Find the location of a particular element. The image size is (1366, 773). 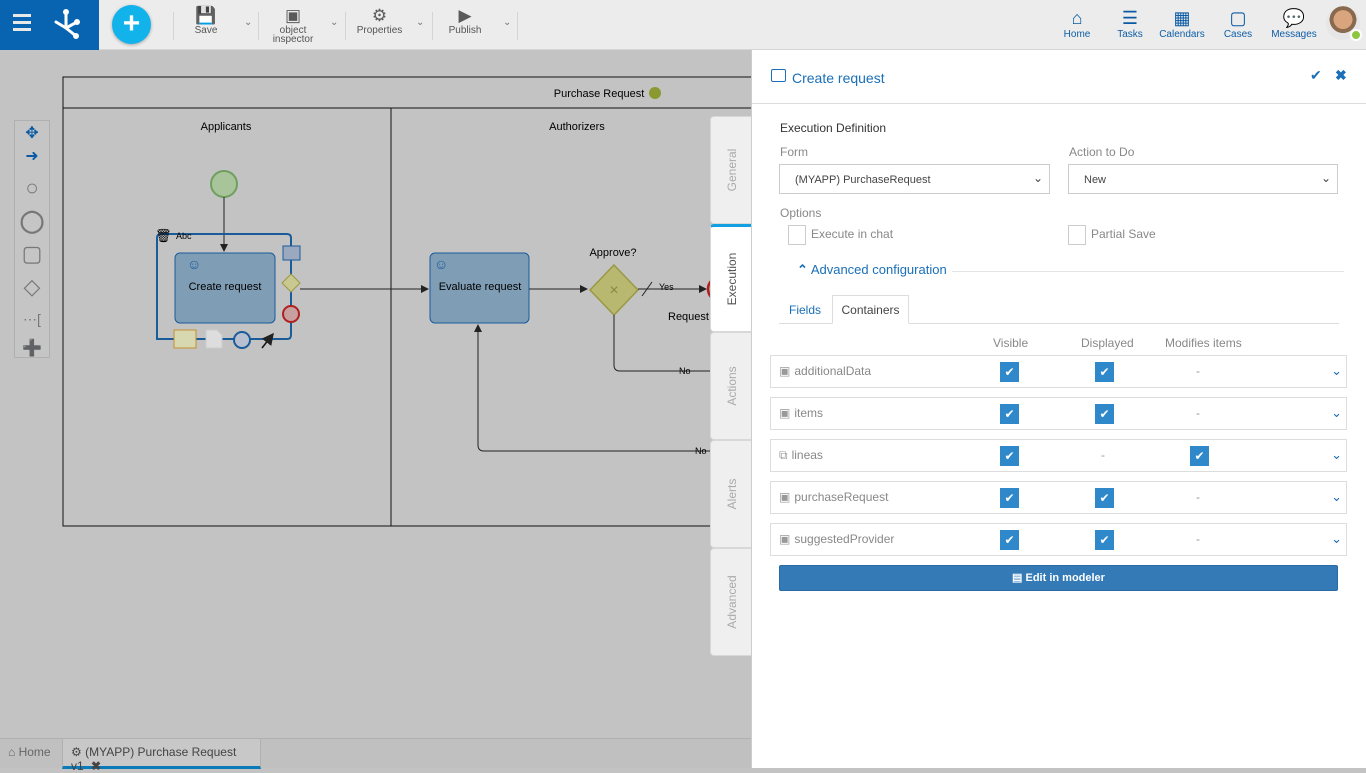

close-tab-icon: ✖ is located at coordinates (96, 766).